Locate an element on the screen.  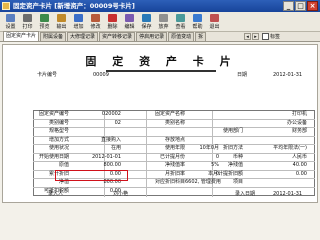
toolbar-preview-button: 预览 is located at coordinates (44, 22).